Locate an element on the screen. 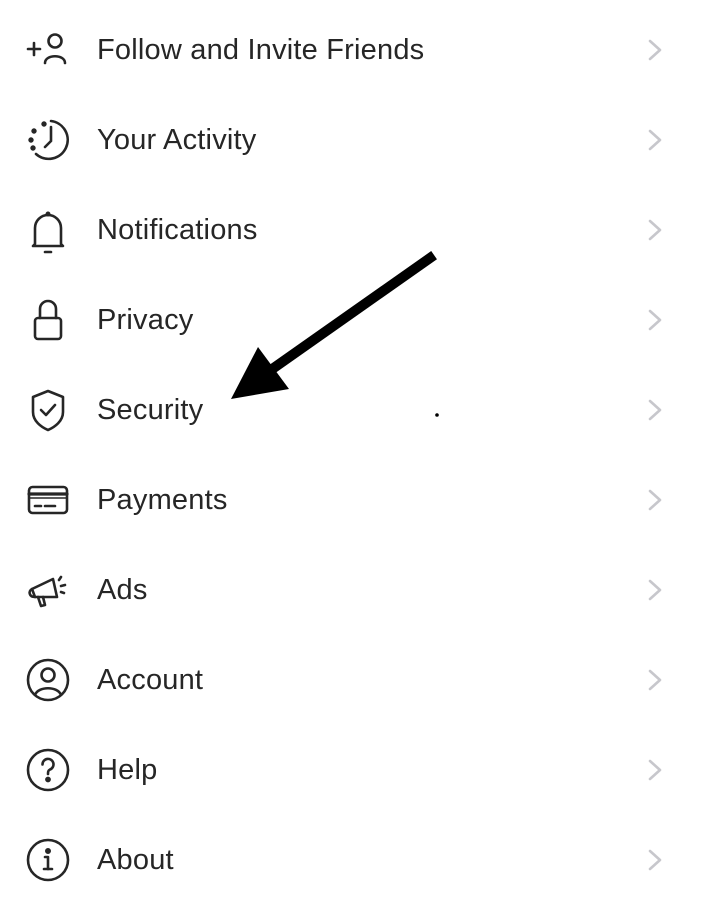  menu-item-label: Account is located at coordinates (150, 679).